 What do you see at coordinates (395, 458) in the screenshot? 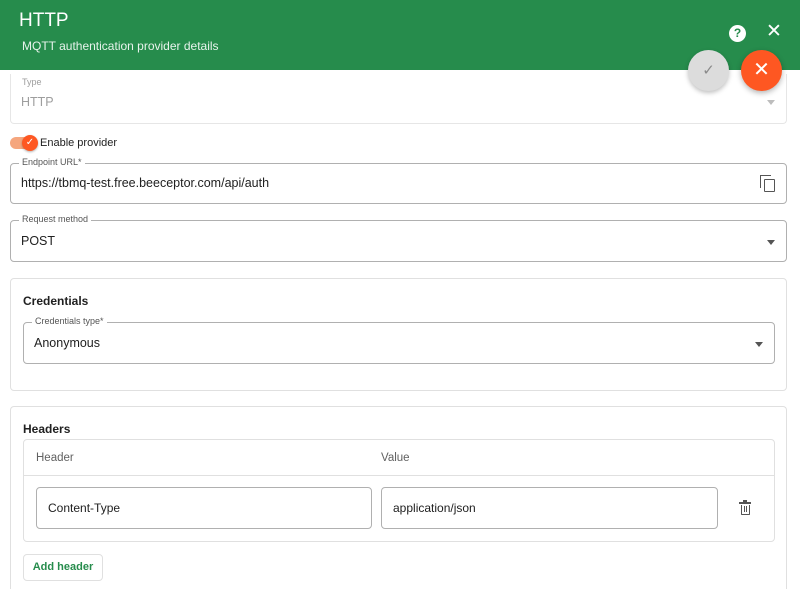
I see `value-column-label: Value` at bounding box center [395, 458].